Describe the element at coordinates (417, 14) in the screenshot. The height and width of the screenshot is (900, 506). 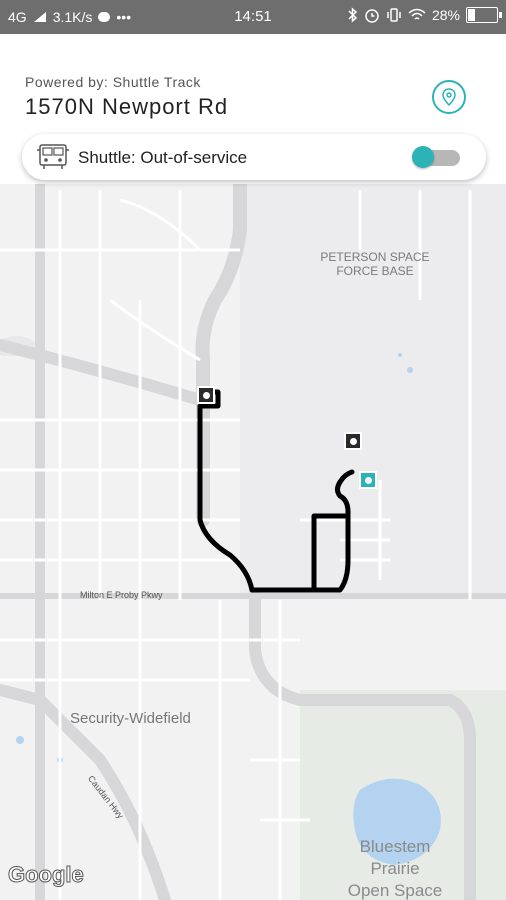
I see `wifi-icon` at that location.